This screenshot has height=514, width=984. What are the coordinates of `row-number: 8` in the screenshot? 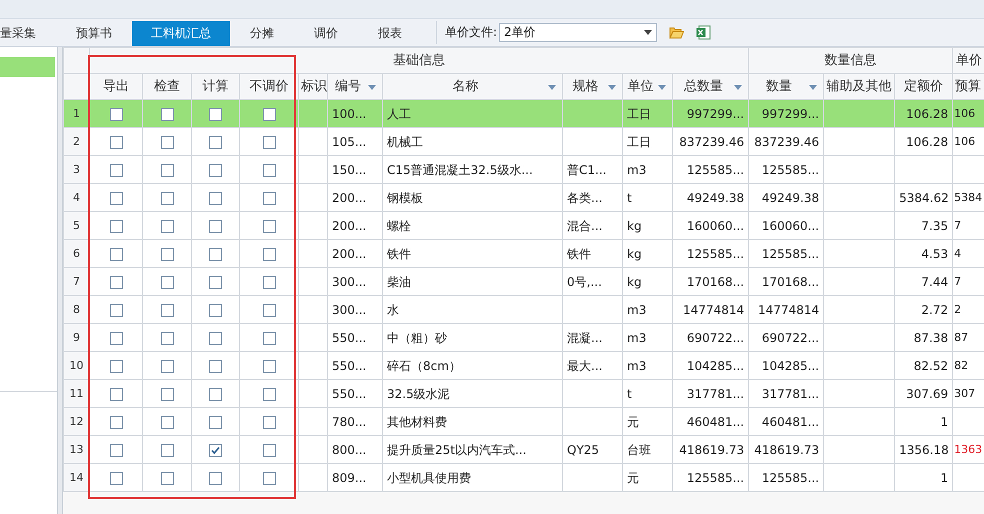 It's located at (77, 310).